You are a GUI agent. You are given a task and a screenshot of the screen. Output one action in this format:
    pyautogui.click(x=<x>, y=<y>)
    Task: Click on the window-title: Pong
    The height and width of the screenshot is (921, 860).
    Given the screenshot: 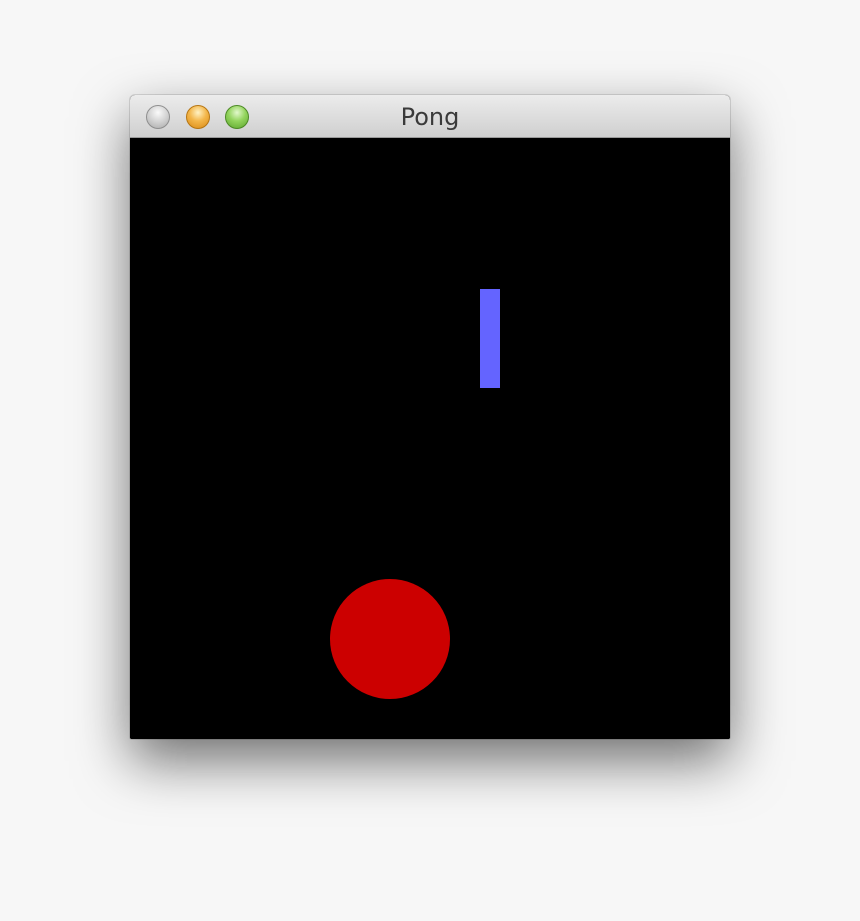 What is the action you would take?
    pyautogui.click(x=430, y=117)
    